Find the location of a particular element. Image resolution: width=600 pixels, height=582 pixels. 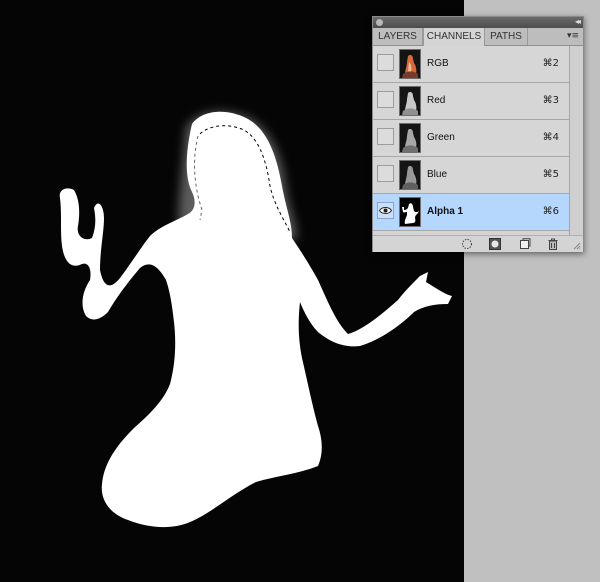

panel-tabs: LAYERS CHANNELS PATHS ▾≡ is located at coordinates (478, 37).